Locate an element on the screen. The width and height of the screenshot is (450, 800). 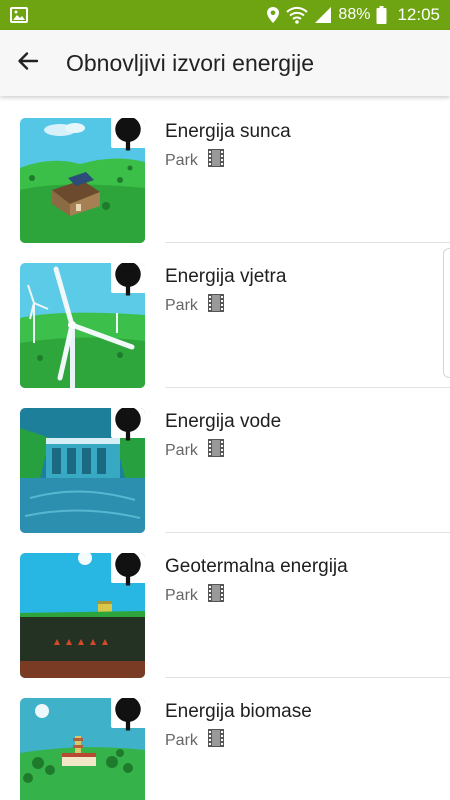
arrow-left-icon is located at coordinates (28, 63).